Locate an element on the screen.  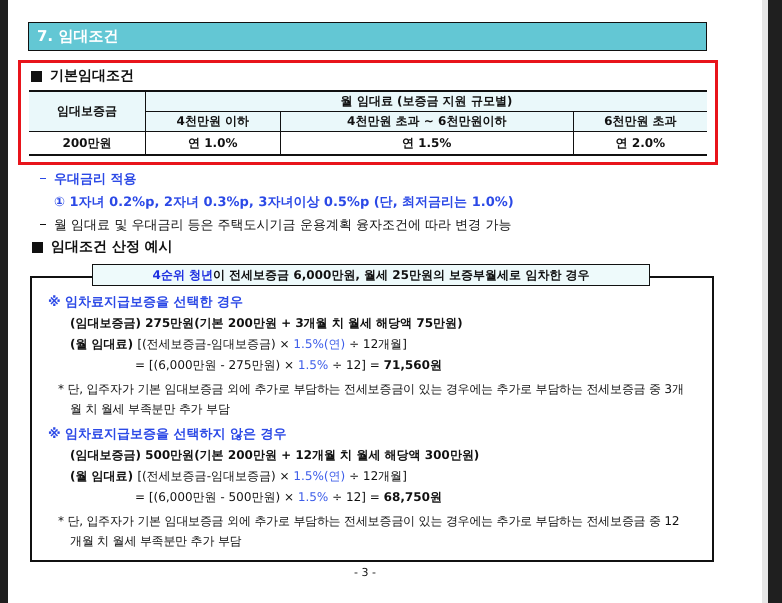
table-header: 4천만원 초과 ~ 6천만원이하 is located at coordinates (427, 122).